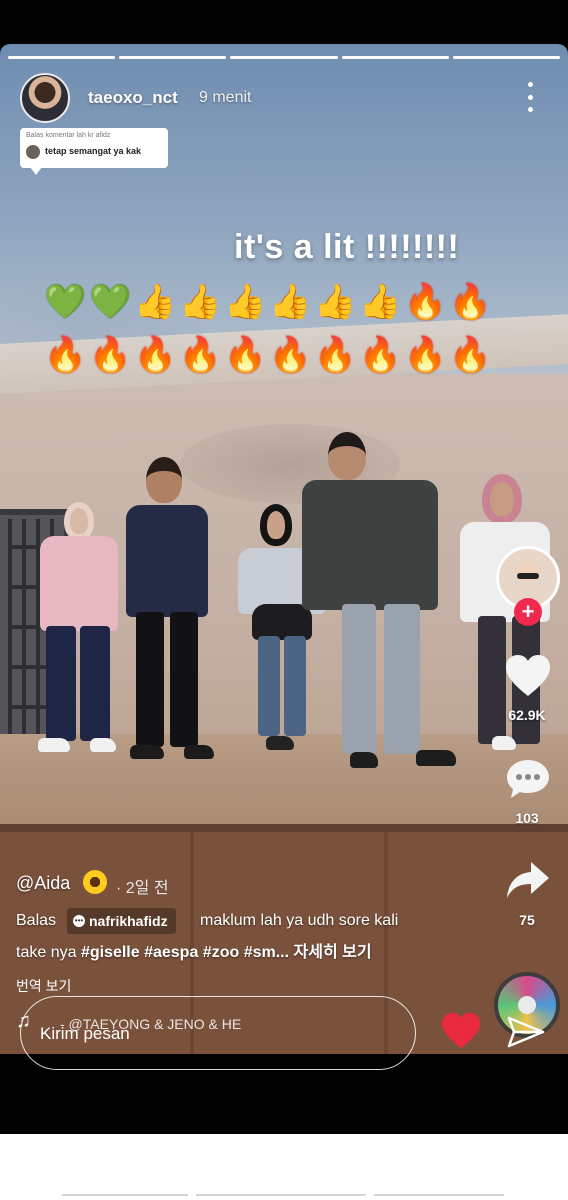 The image size is (568, 1200). What do you see at coordinates (527, 818) in the screenshot?
I see `comment-count: 103` at bounding box center [527, 818].